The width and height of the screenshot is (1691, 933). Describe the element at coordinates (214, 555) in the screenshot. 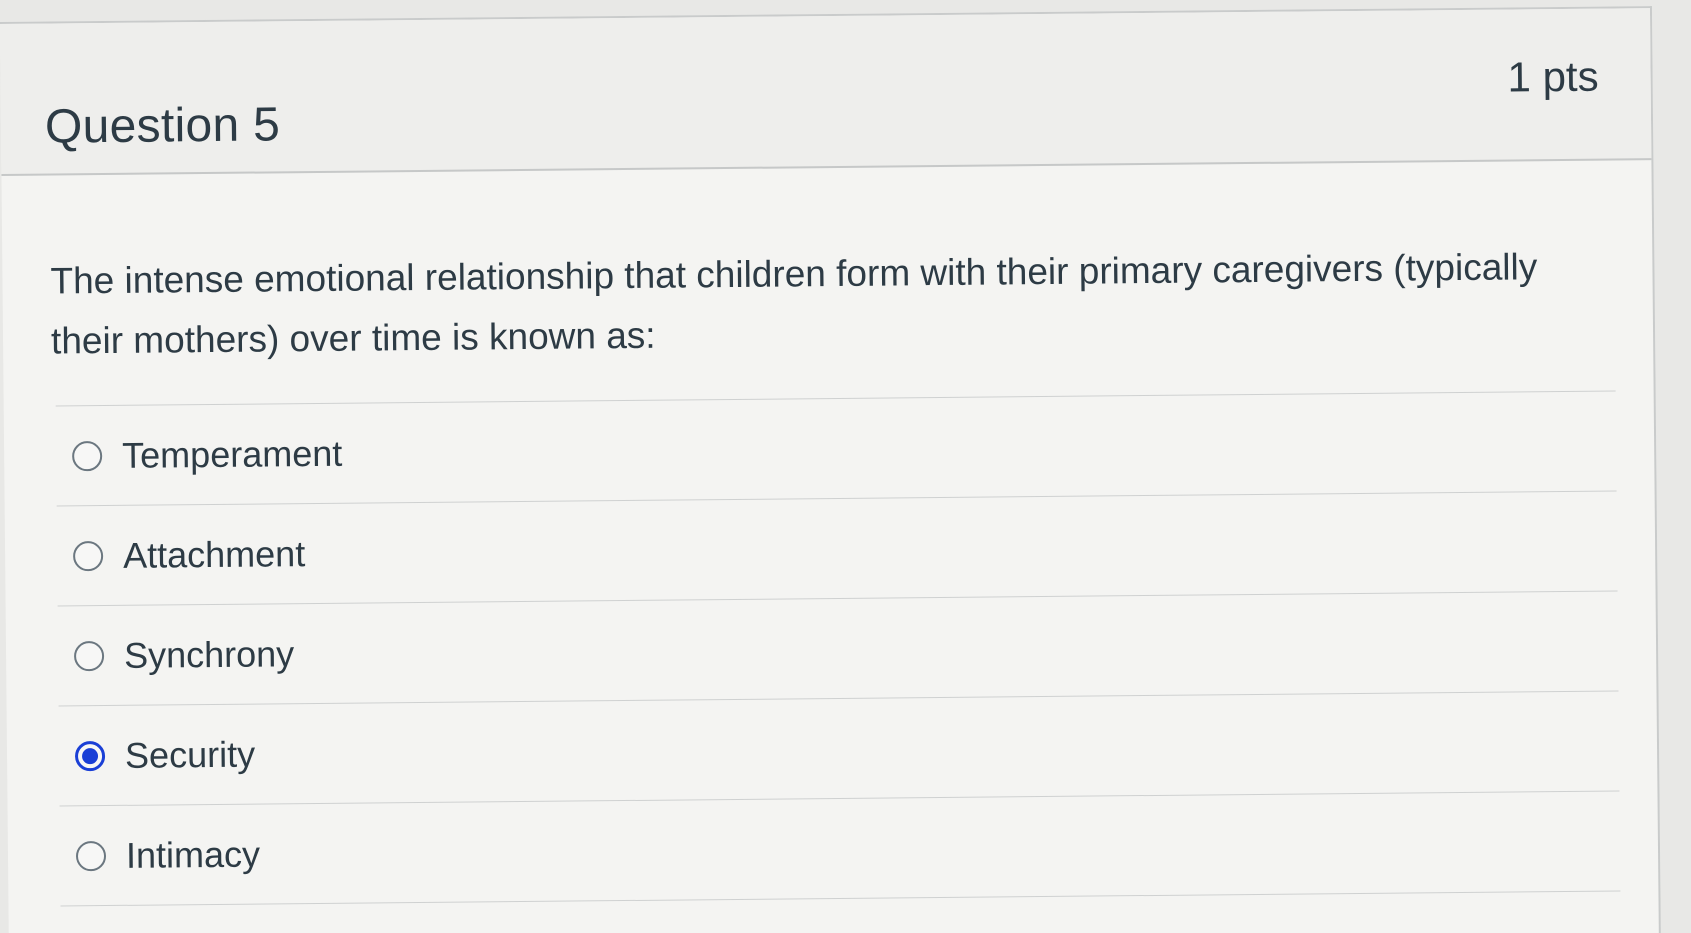

I see `answer-label: Attachment` at that location.